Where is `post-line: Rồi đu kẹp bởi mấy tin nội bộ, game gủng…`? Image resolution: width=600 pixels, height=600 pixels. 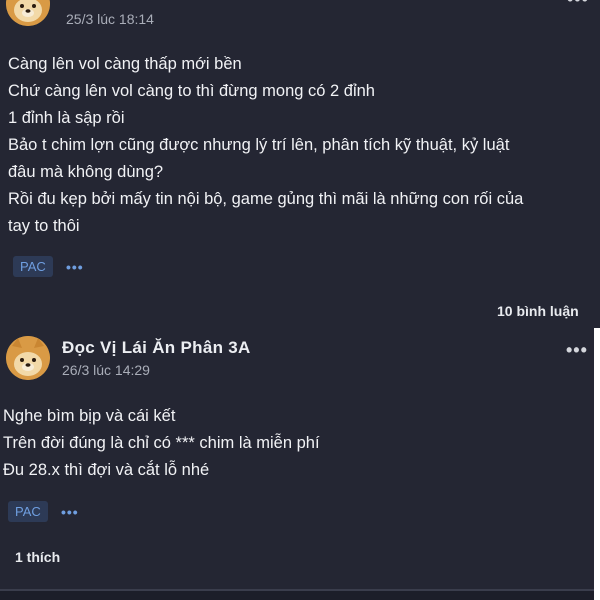 post-line: Rồi đu kẹp bởi mấy tin nội bộ, game gủng… is located at coordinates (266, 199).